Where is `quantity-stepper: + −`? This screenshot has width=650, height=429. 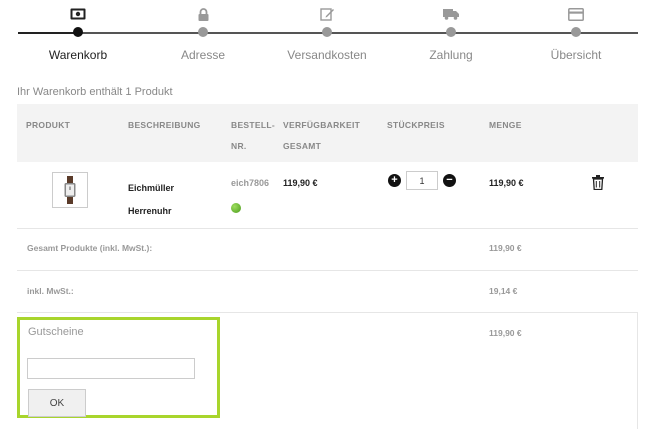 quantity-stepper: + − is located at coordinates (422, 180).